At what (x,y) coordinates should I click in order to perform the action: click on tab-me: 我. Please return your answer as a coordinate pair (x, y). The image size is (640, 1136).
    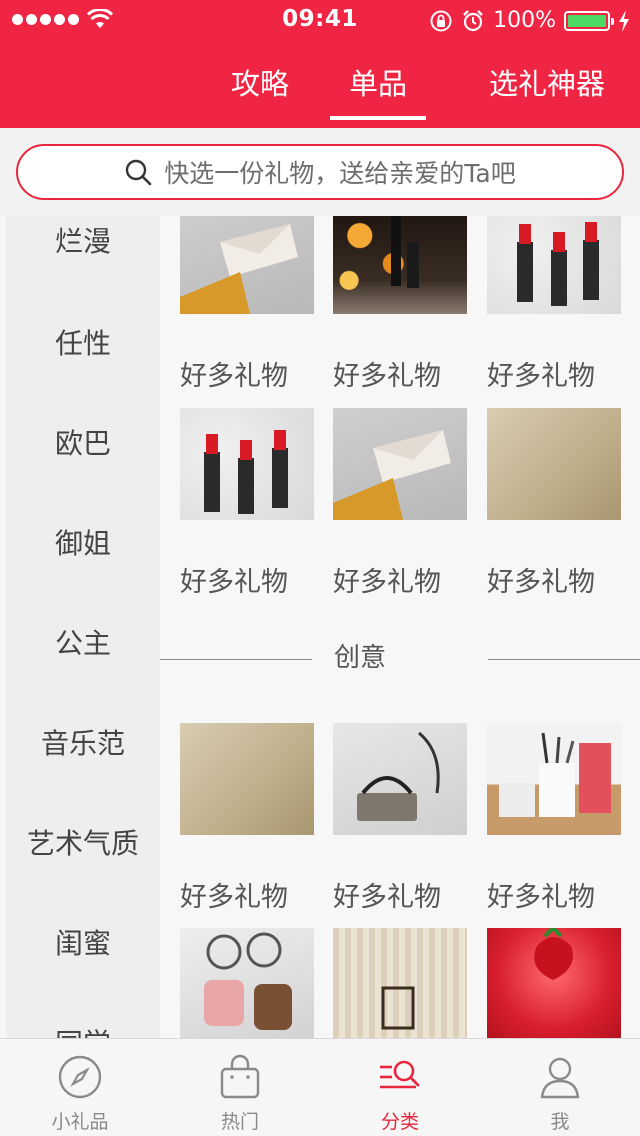
    Looking at the image, I should click on (560, 1087).